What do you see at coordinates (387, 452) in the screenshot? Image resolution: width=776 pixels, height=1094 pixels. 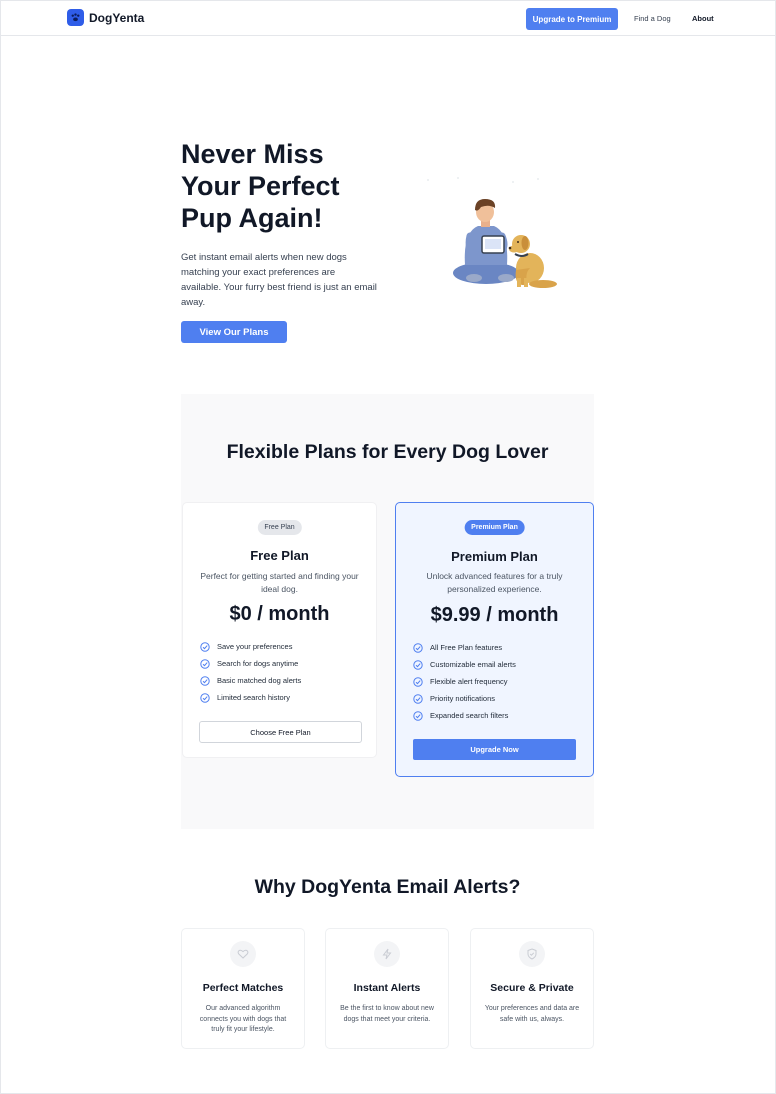 I see `plans-heading: Flexible Plans for Every Dog Lover` at bounding box center [387, 452].